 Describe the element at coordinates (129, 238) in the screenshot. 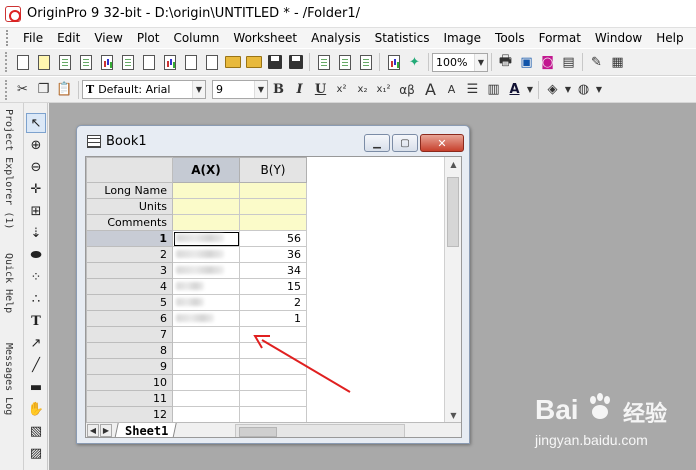

I see `row-number: 1` at that location.